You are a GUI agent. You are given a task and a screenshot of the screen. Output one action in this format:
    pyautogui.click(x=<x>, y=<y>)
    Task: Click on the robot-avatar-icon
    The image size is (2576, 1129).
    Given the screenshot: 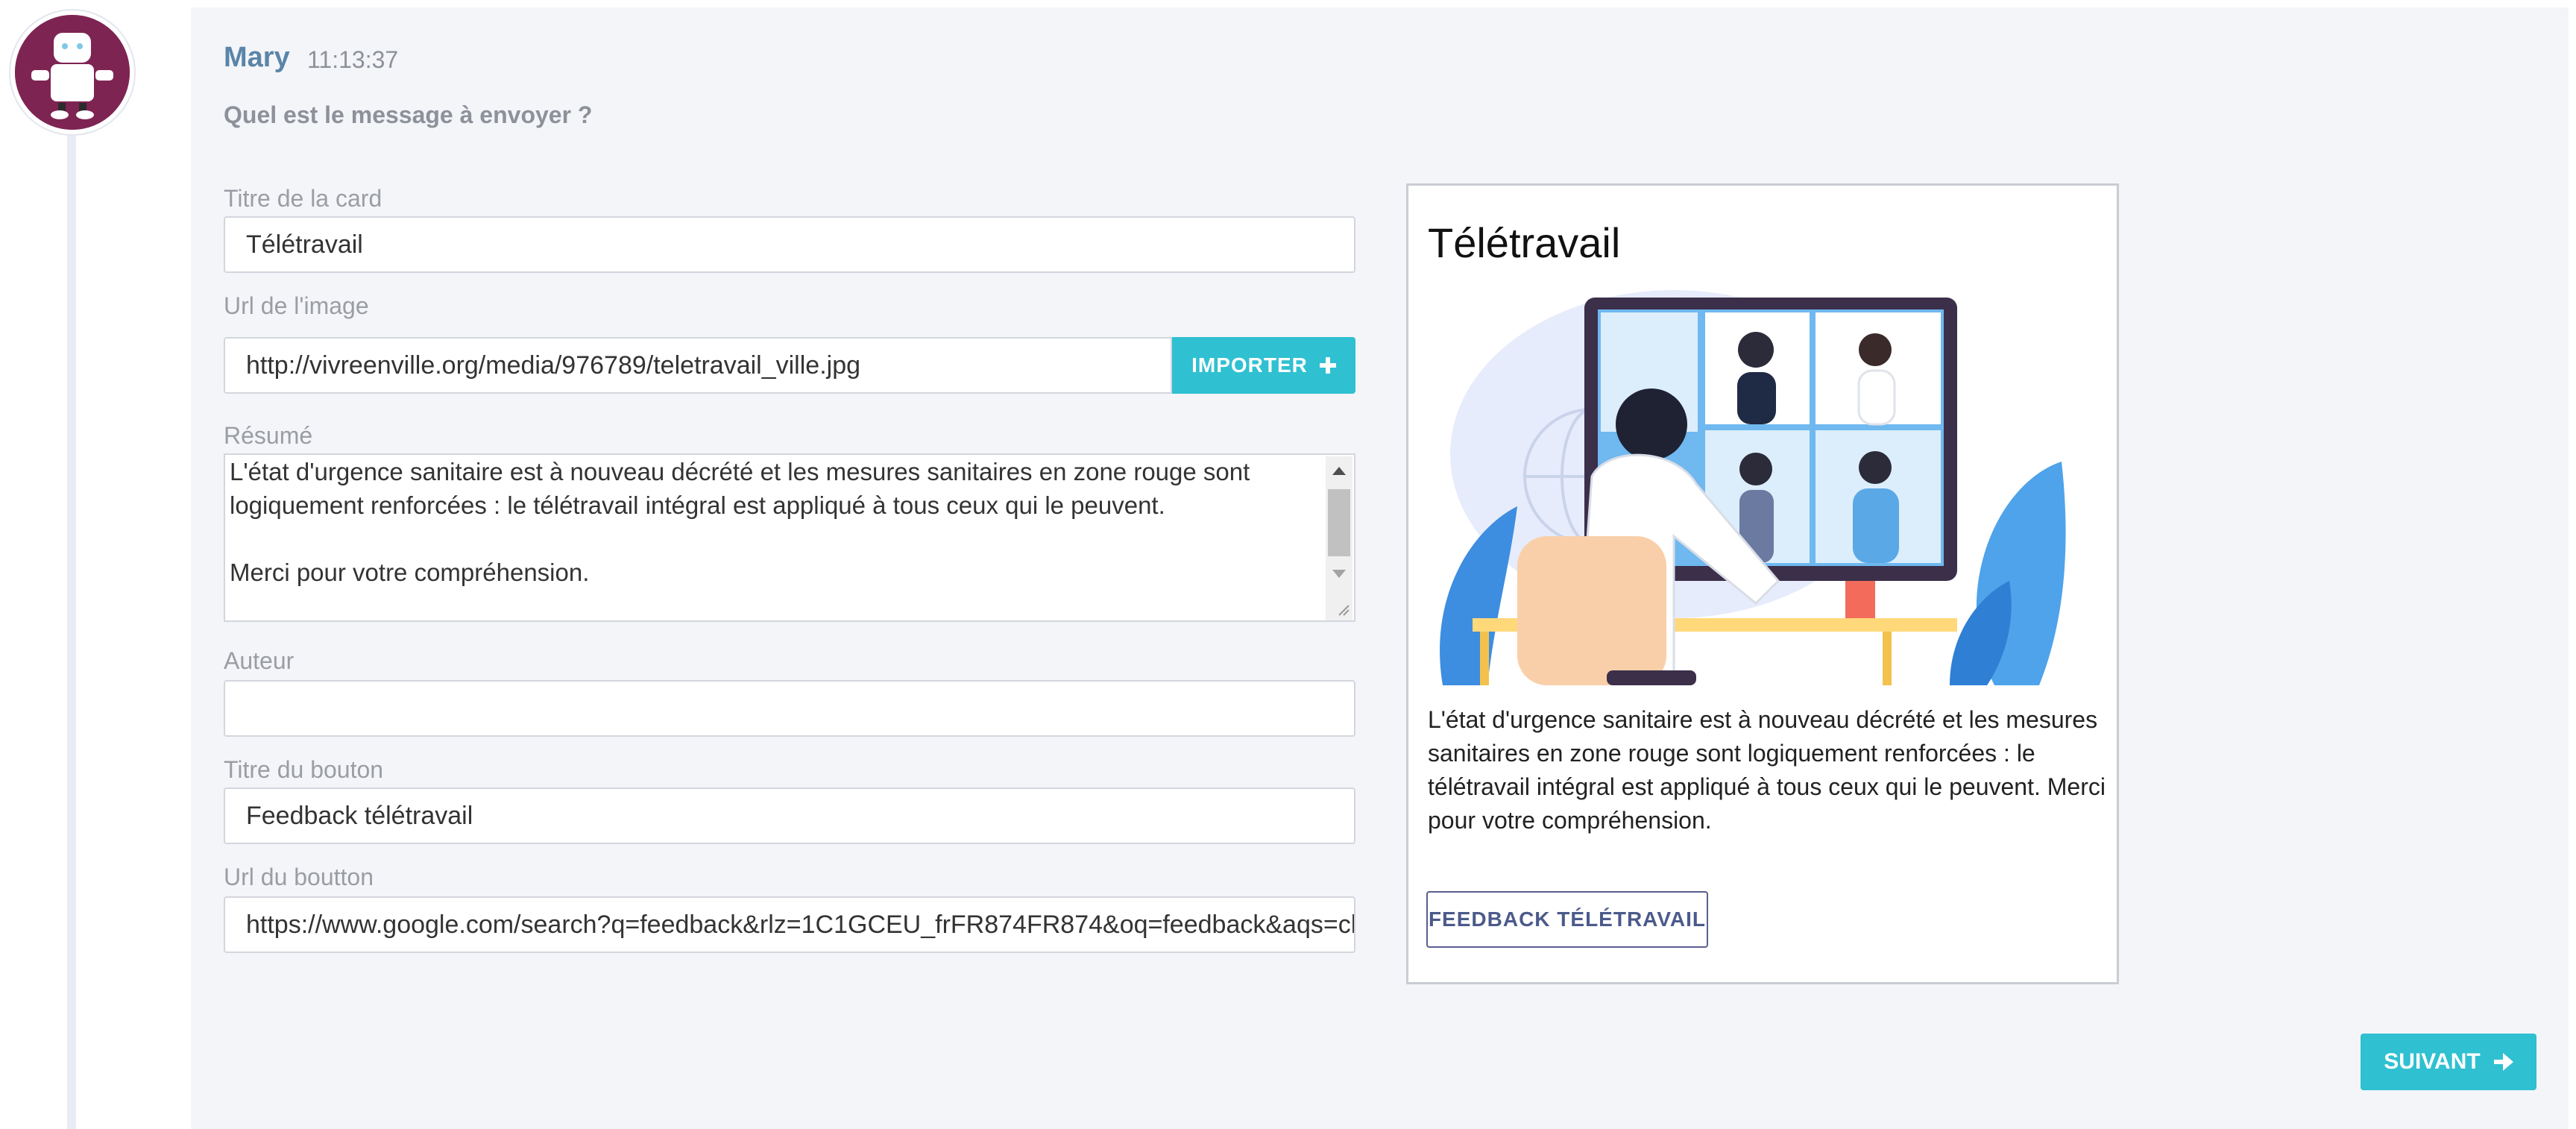 What is the action you would take?
    pyautogui.click(x=72, y=72)
    